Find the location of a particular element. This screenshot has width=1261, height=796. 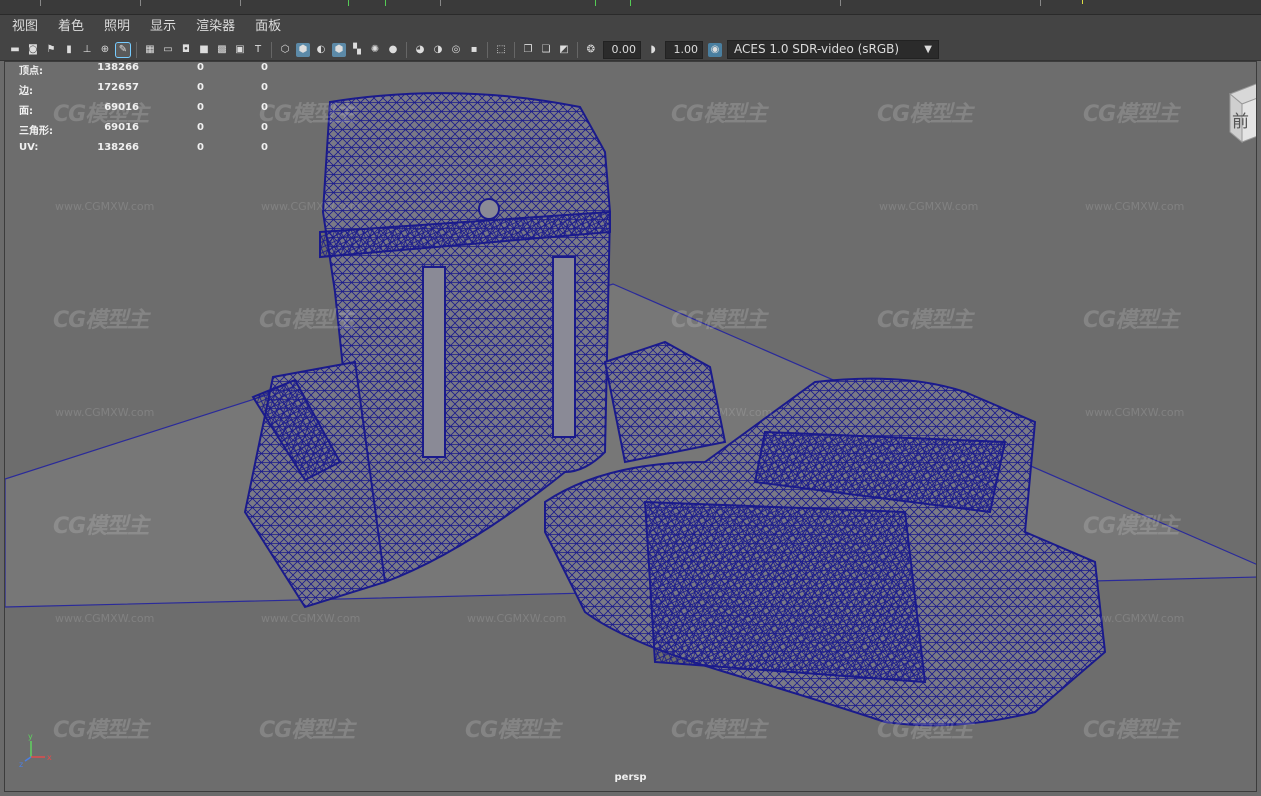

xray-joints-icon: ❑ is located at coordinates (546, 50).